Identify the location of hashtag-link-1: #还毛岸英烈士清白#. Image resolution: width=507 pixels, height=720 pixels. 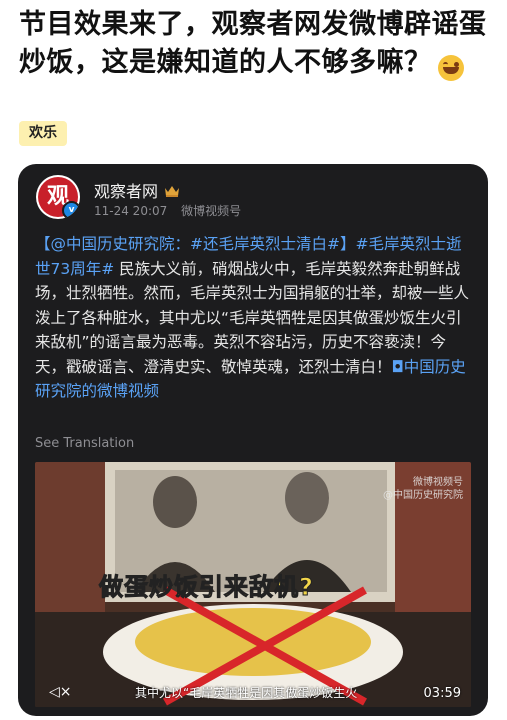
(265, 244).